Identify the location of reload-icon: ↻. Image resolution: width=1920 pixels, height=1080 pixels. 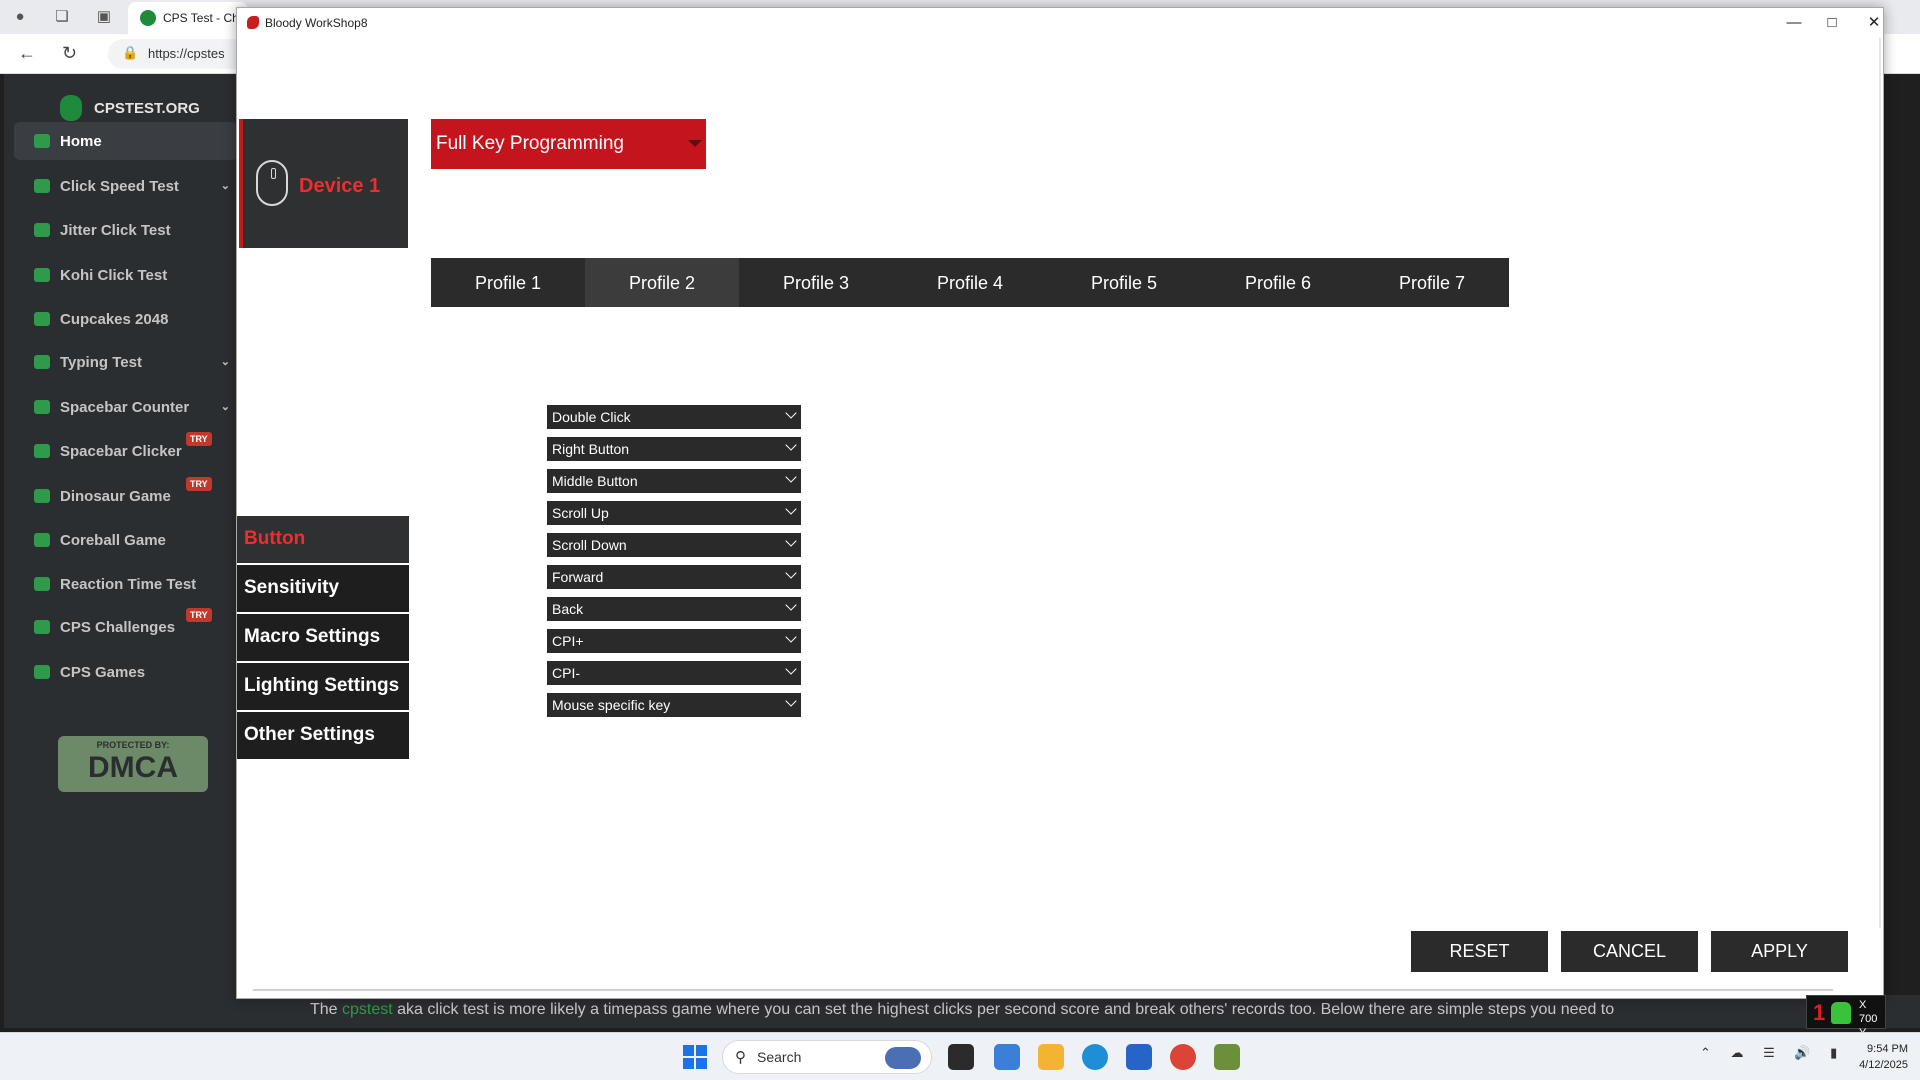
(69, 53).